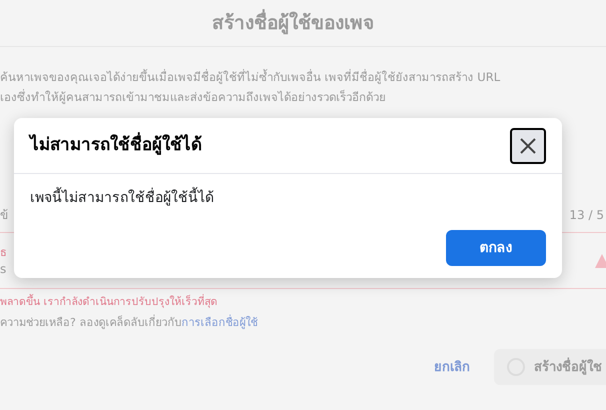  What do you see at coordinates (4, 215) in the screenshot?
I see `field-label: ข้` at bounding box center [4, 215].